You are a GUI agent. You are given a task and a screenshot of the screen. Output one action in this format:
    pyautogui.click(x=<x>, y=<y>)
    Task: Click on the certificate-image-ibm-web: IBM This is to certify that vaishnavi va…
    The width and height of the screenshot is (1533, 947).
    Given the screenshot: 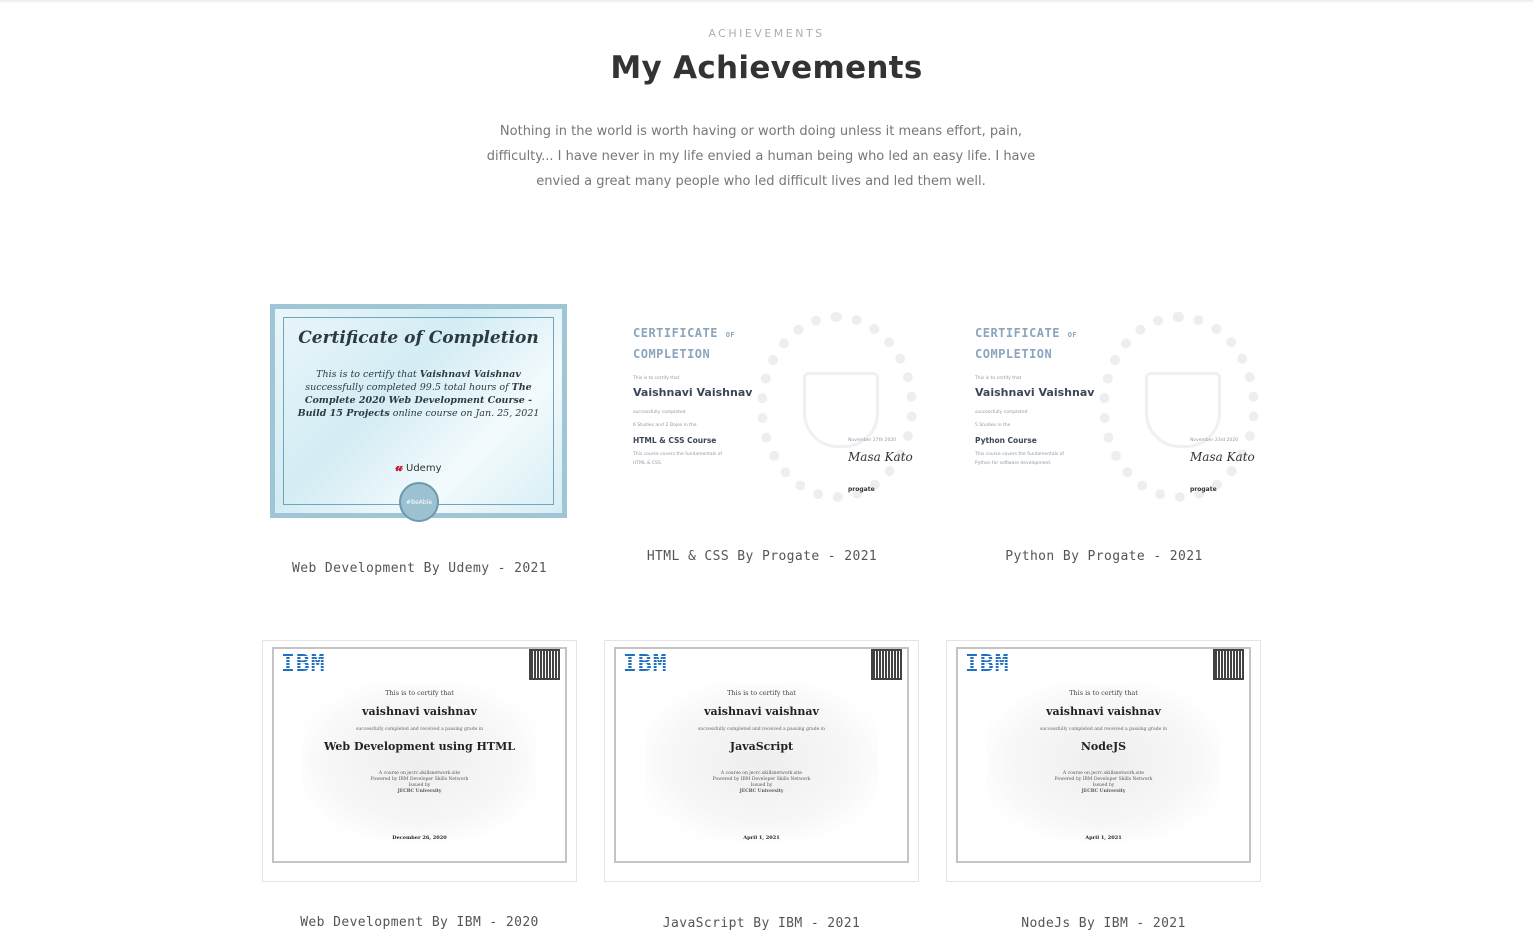 What is the action you would take?
    pyautogui.click(x=419, y=761)
    